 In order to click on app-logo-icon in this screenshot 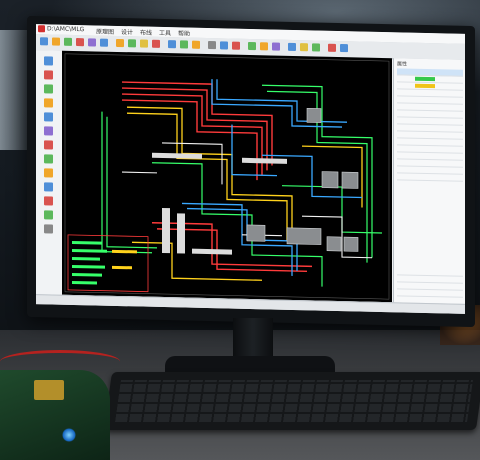, I will do `click(41, 29)`.